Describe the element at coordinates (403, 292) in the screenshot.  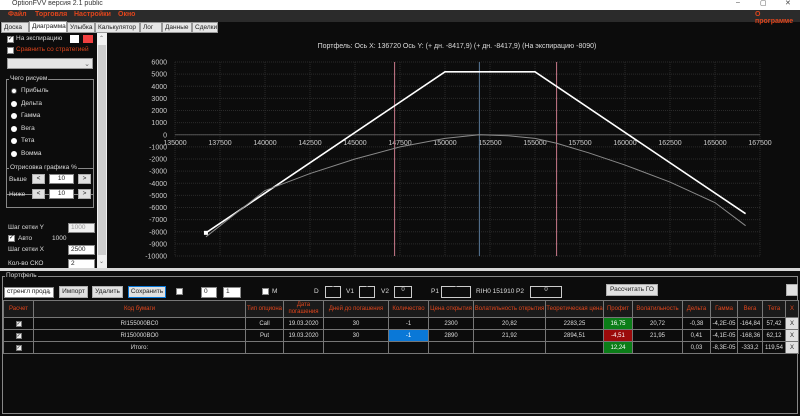
I see `v2-input: 0` at that location.